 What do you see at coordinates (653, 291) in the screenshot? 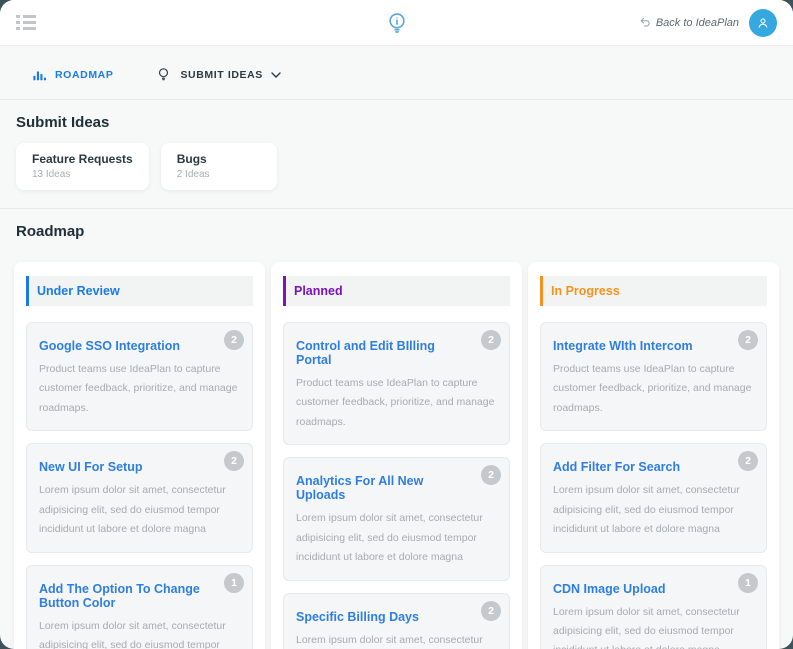
I see `column-header: In Progress` at bounding box center [653, 291].